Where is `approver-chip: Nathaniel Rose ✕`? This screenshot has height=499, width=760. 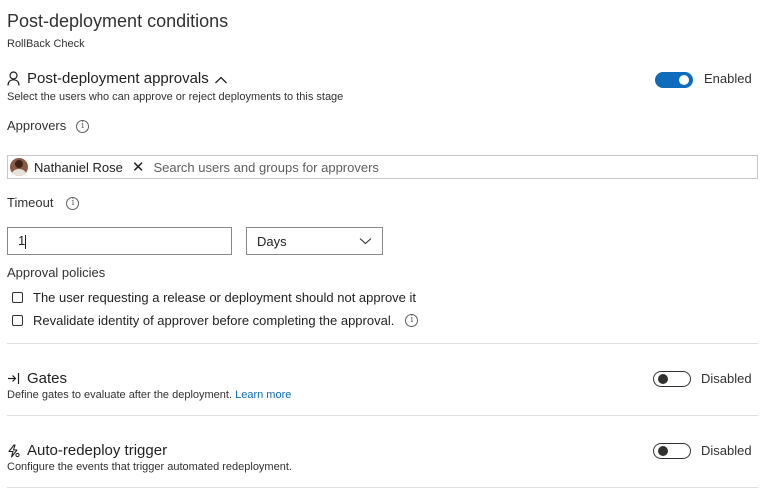 approver-chip: Nathaniel Rose ✕ is located at coordinates (76, 167).